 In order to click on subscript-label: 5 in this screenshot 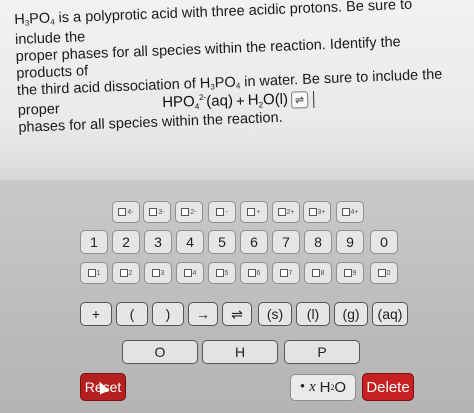, I will do `click(226, 273)`.